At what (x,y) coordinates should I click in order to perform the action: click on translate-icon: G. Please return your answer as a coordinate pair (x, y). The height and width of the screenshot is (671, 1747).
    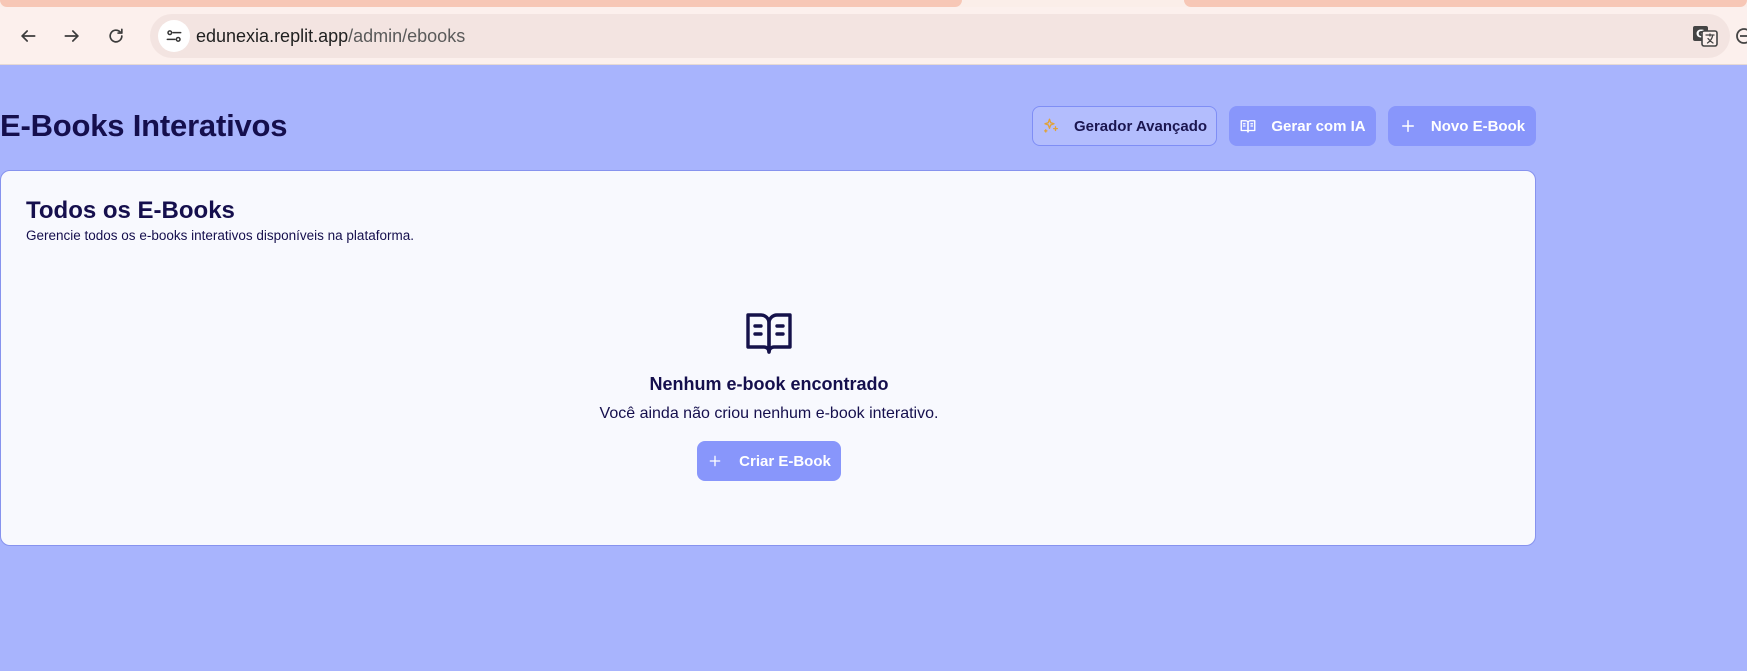
    Looking at the image, I should click on (1705, 36).